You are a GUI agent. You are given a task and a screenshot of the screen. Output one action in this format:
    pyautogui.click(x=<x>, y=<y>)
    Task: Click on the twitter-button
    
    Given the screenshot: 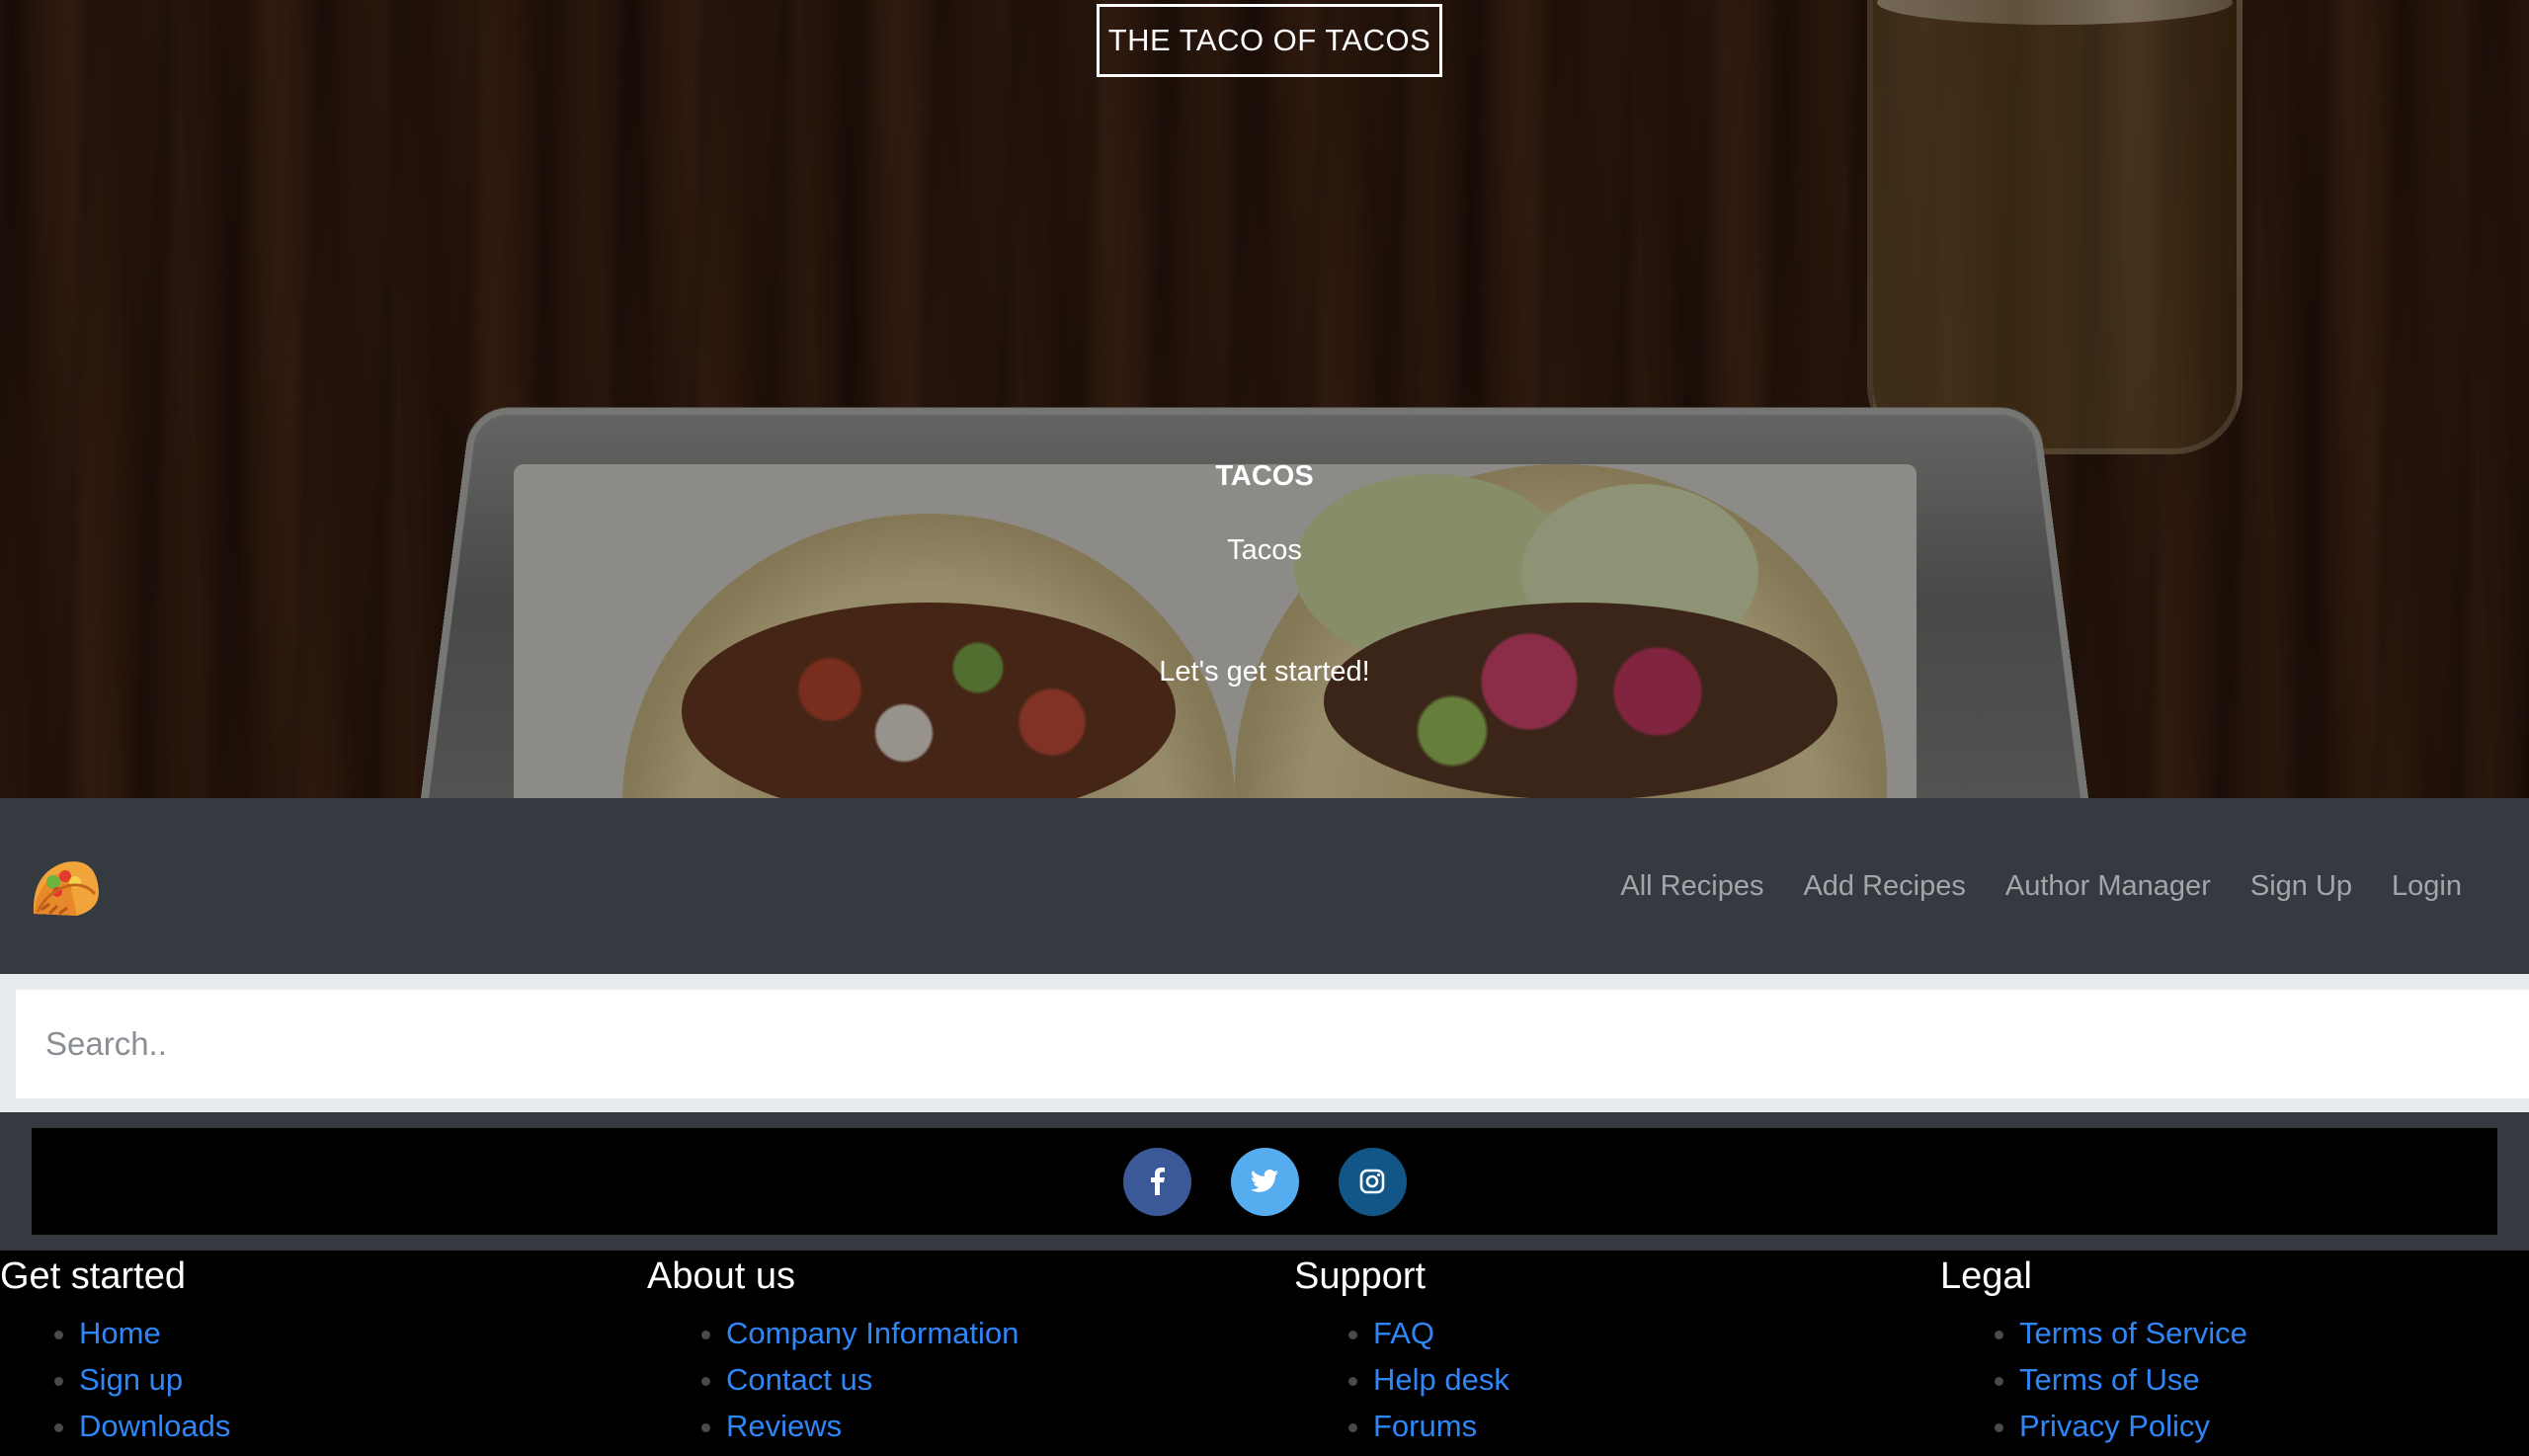 What is the action you would take?
    pyautogui.click(x=1264, y=1181)
    